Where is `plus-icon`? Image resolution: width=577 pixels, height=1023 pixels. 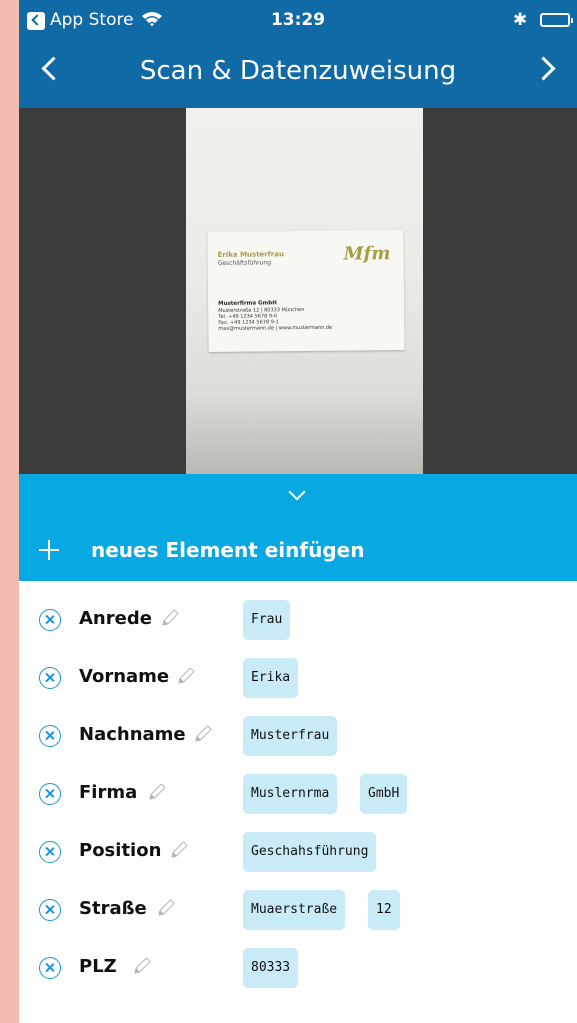
plus-icon is located at coordinates (49, 550).